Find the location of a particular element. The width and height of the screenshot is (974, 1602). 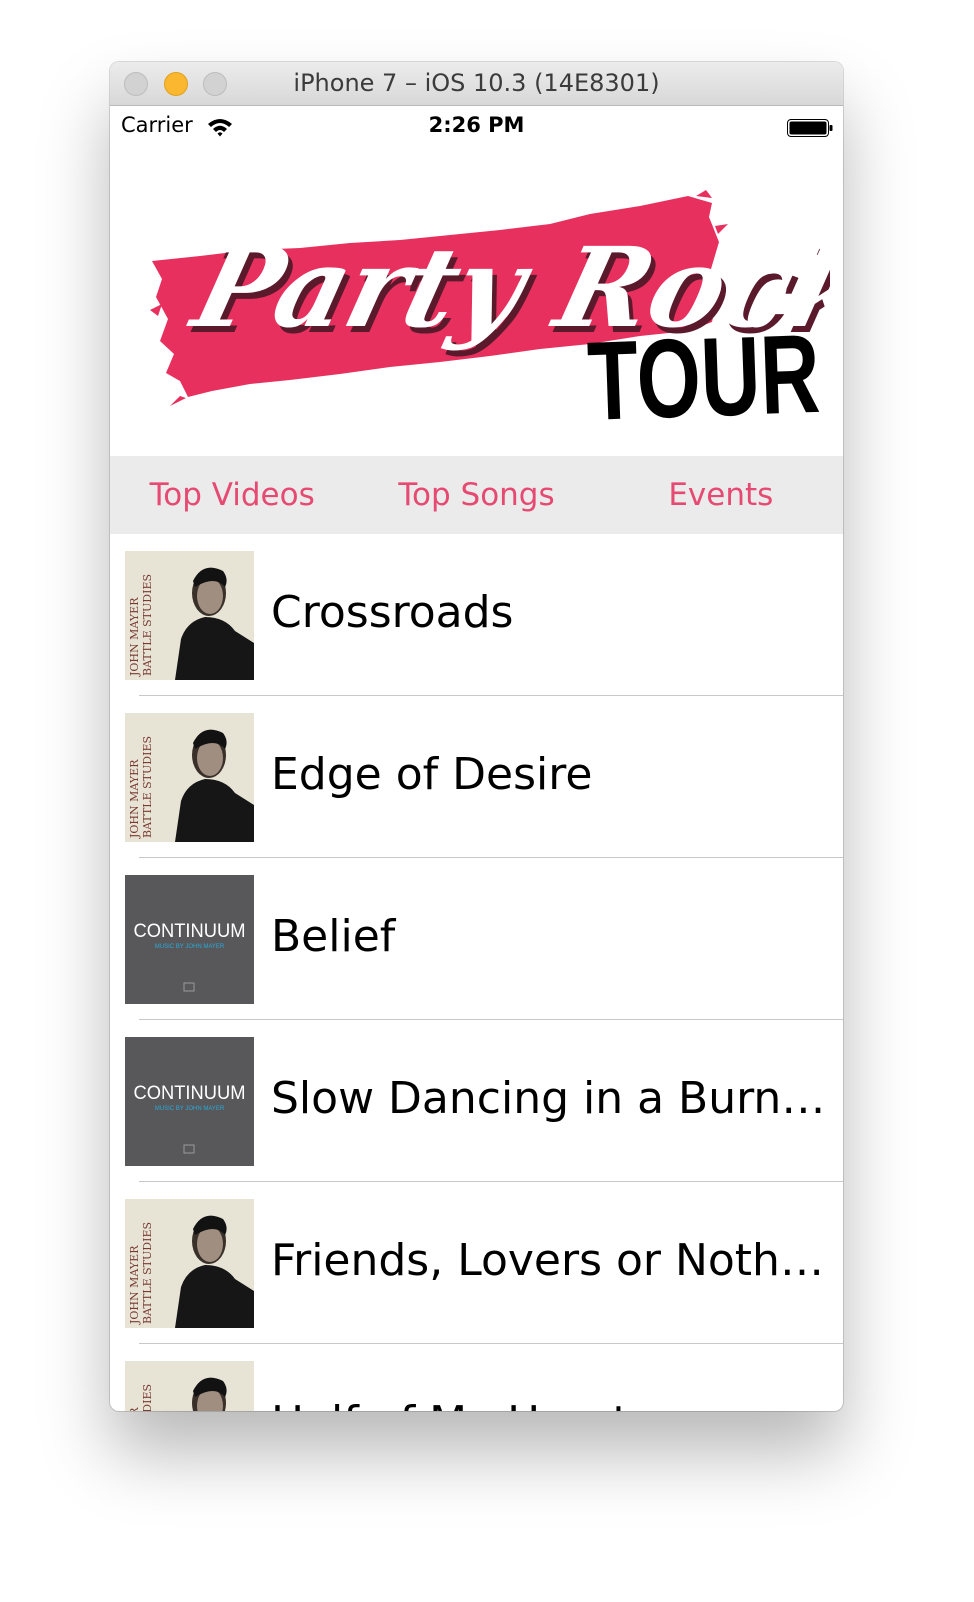

status-bar: Carrier 2:26 PM is located at coordinates (476, 126).